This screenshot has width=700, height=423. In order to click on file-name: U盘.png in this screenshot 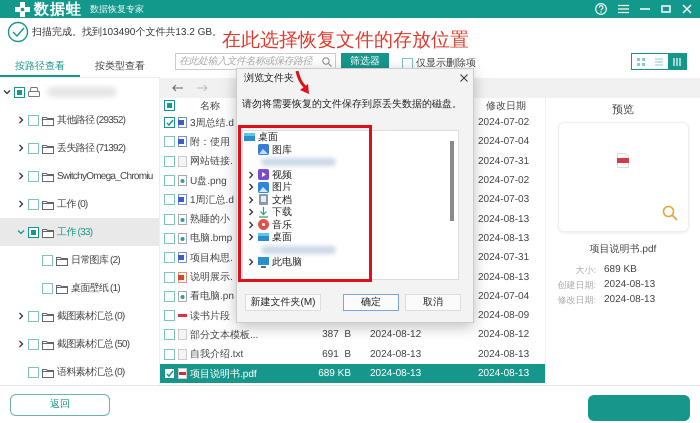, I will do `click(208, 181)`.